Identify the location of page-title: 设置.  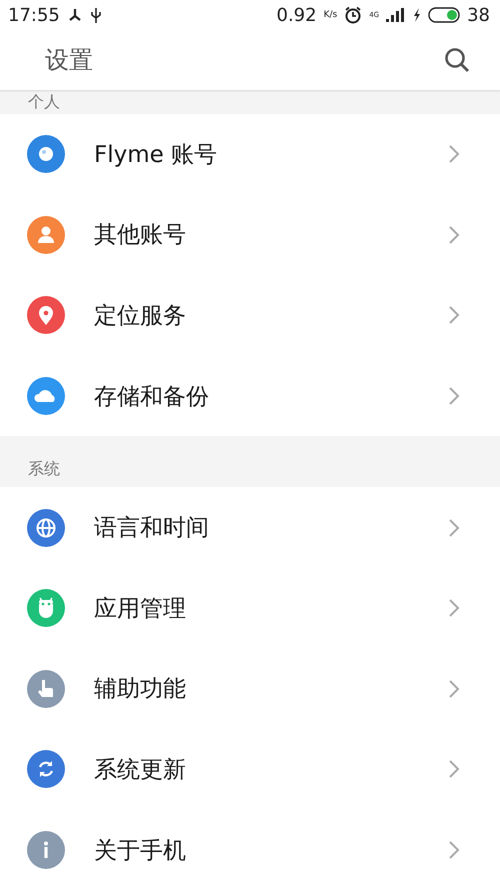
(69, 60).